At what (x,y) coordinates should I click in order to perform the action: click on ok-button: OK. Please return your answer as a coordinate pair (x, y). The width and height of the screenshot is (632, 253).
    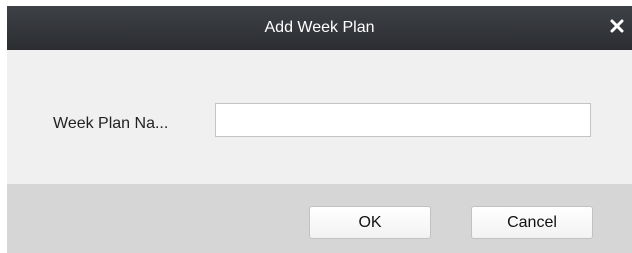
    Looking at the image, I should click on (370, 222).